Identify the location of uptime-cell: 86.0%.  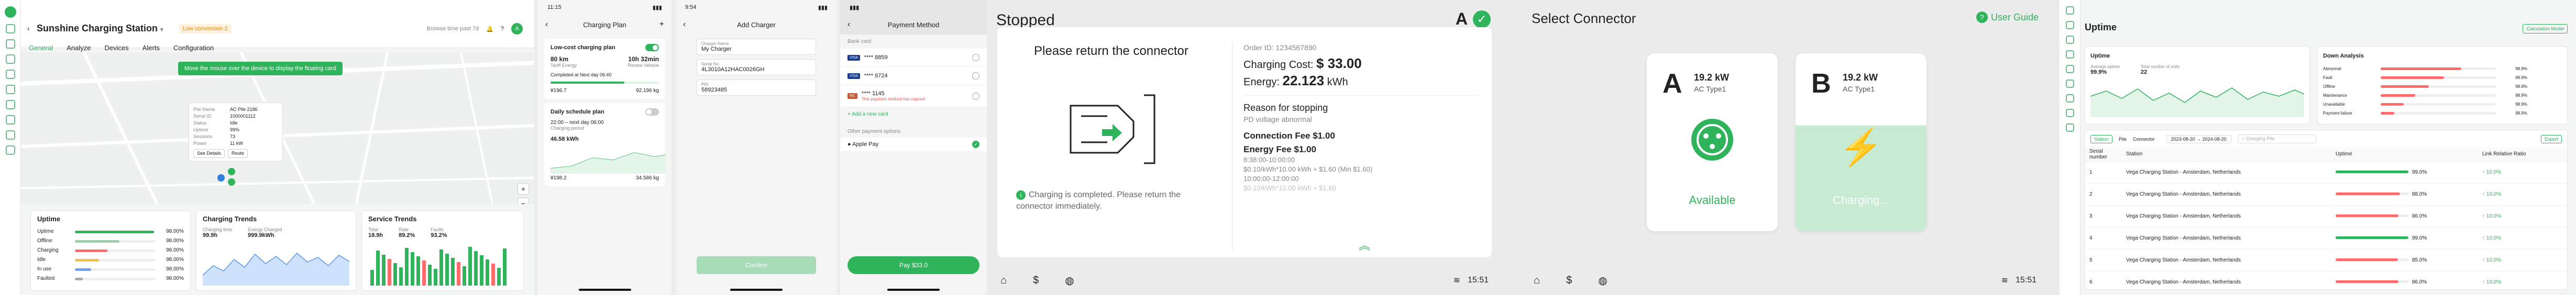
(2404, 216).